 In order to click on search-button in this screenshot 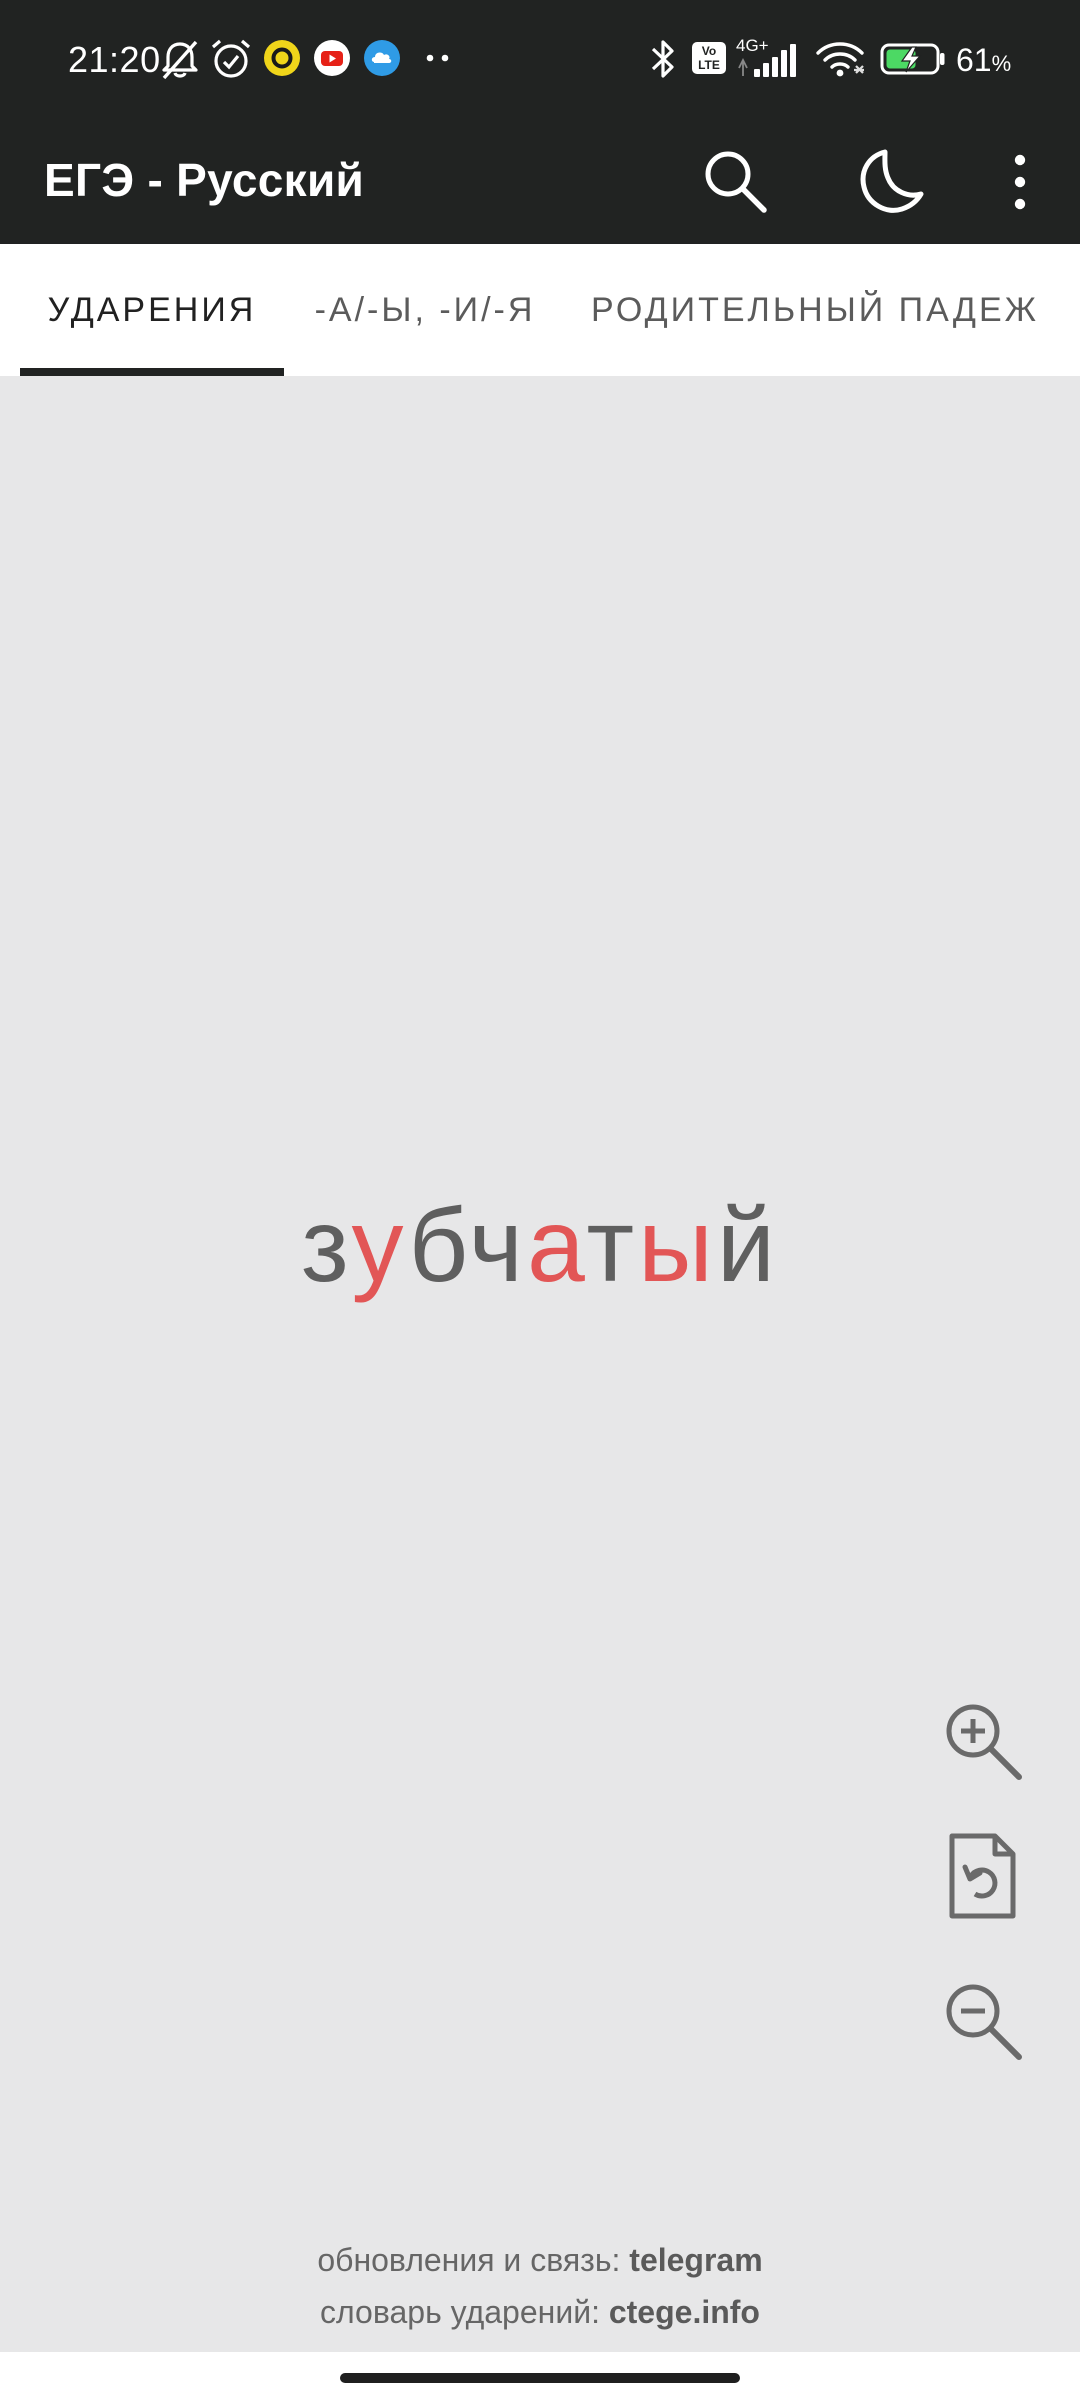, I will do `click(736, 182)`.